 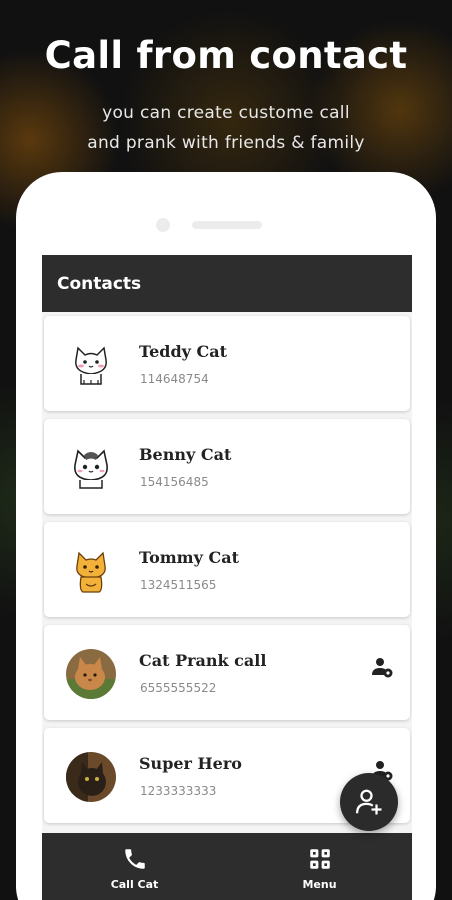 I want to click on contact-number: 6555555522, so click(x=178, y=688).